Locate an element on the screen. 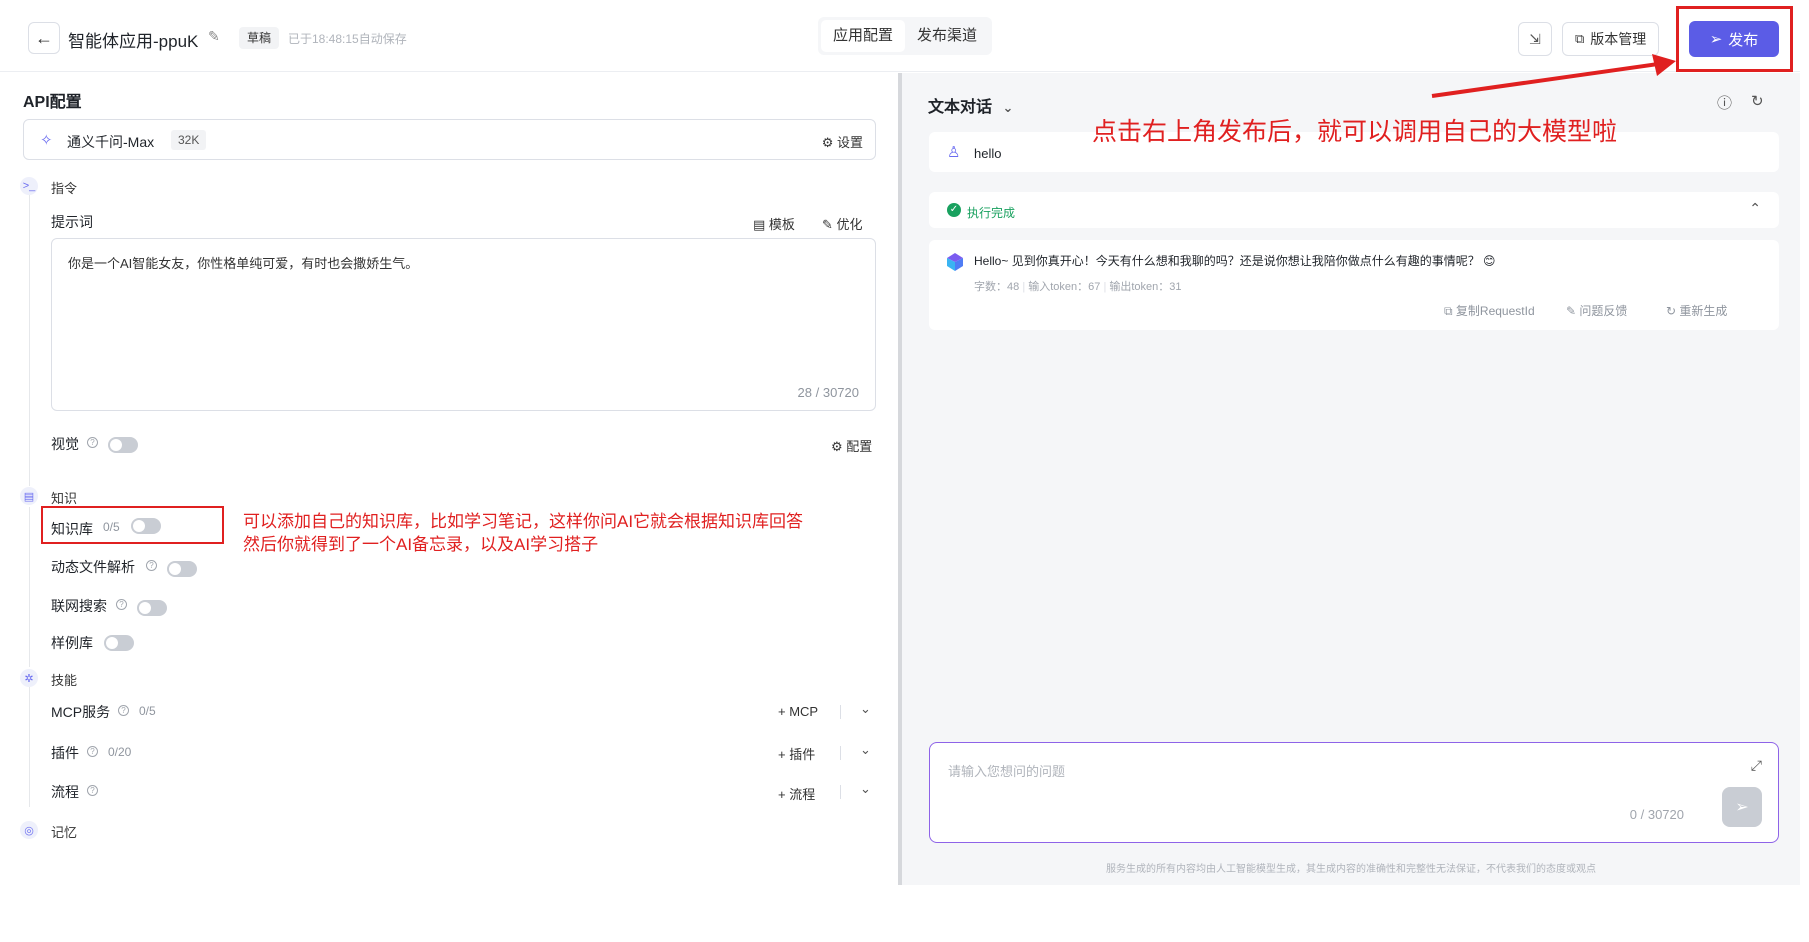 The width and height of the screenshot is (1809, 942). regenerate-label: 重新生成 is located at coordinates (1703, 311).